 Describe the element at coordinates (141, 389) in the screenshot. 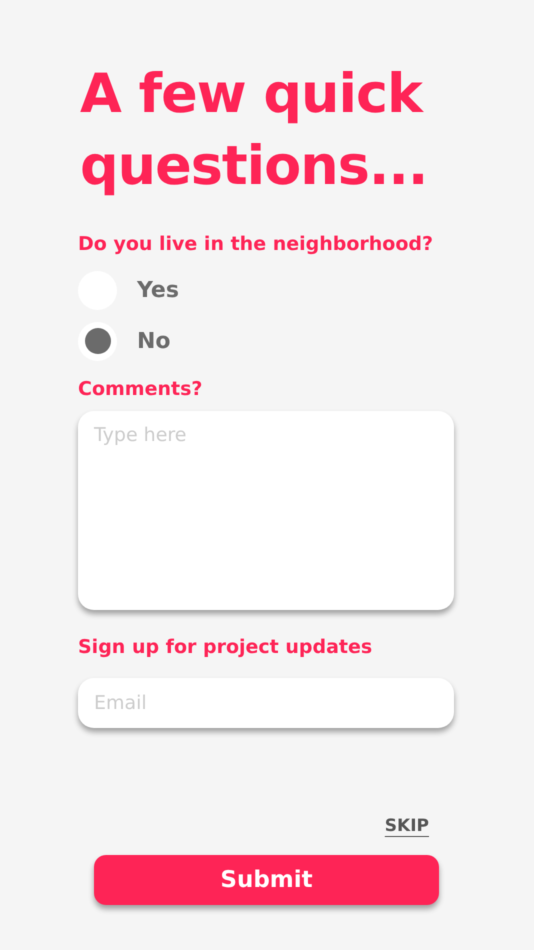

I see `comments-label: Comments?` at that location.